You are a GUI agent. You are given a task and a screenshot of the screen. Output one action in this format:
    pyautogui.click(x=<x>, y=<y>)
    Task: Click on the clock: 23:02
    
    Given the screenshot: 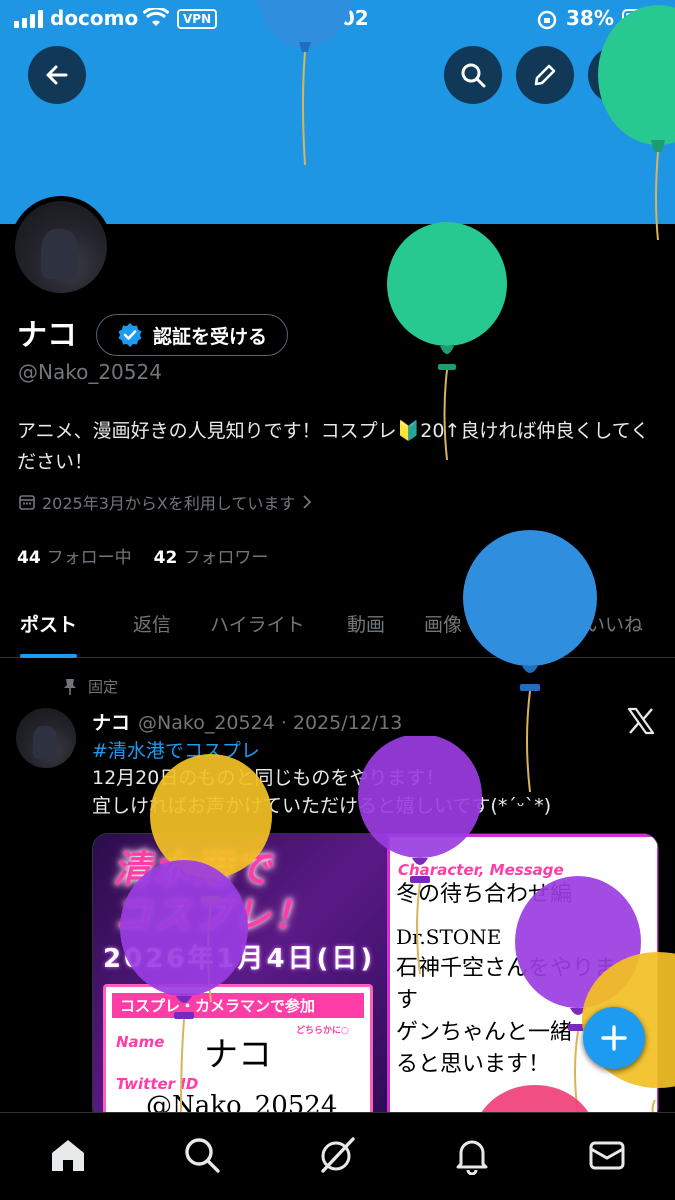 What is the action you would take?
    pyautogui.click(x=337, y=18)
    